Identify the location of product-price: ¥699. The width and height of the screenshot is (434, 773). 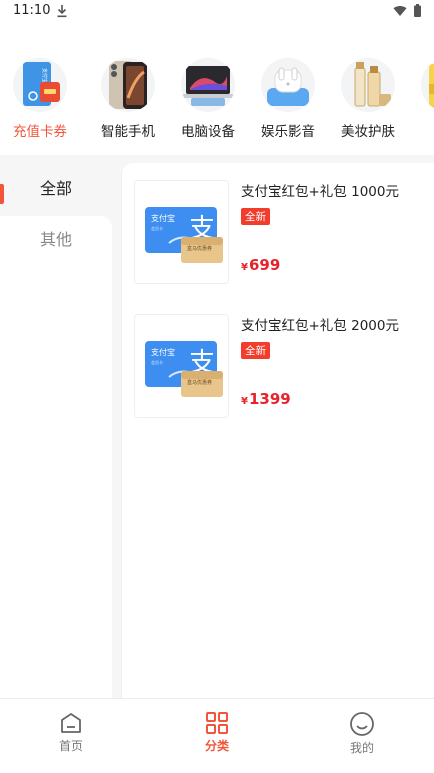
(260, 265).